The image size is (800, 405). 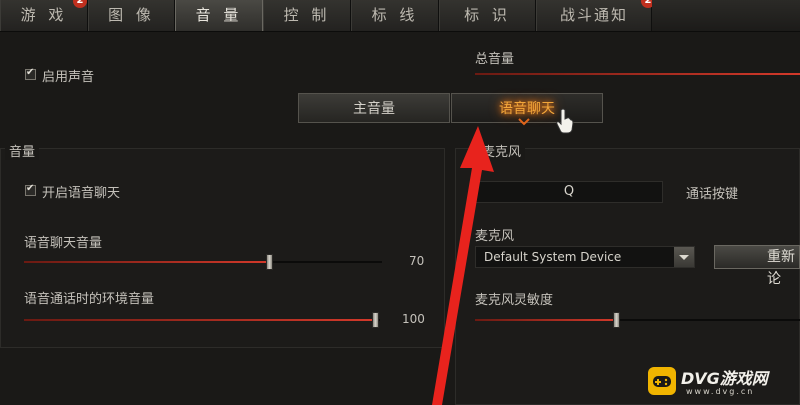 I want to click on tab-label: 战斗通知, so click(x=593, y=15).